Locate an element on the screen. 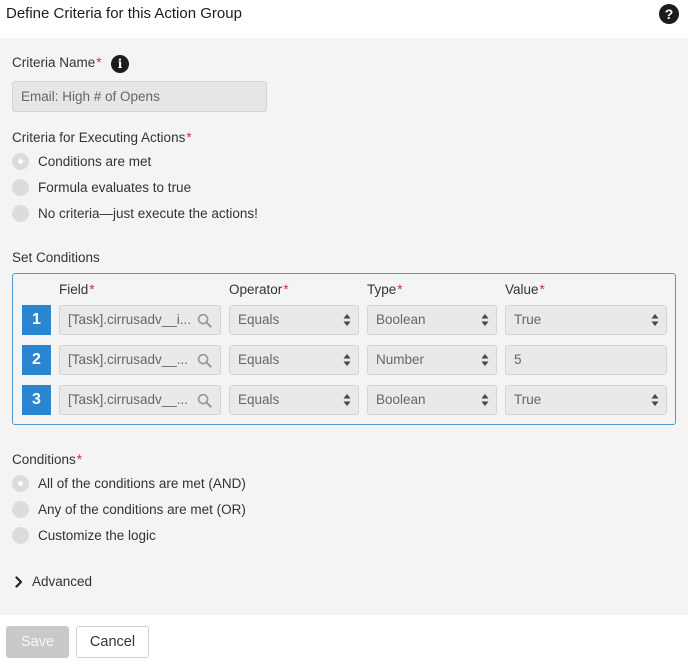  value-value: 5 is located at coordinates (518, 359).